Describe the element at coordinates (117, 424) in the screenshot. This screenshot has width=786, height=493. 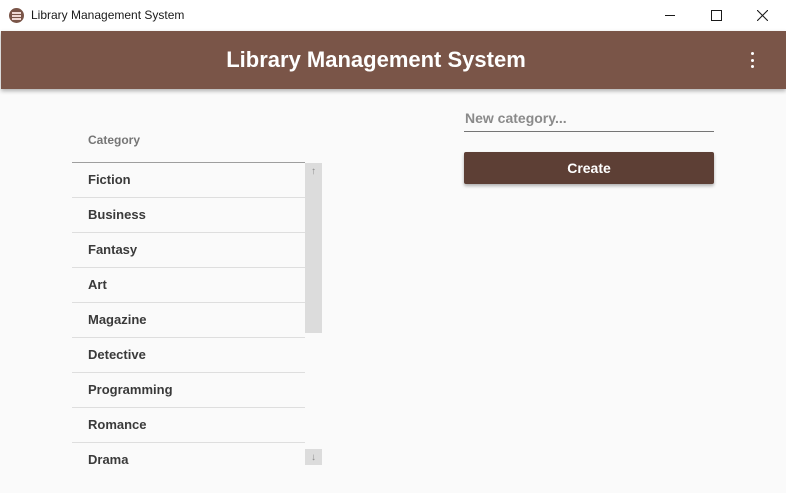
I see `list-item-label: Romance` at that location.